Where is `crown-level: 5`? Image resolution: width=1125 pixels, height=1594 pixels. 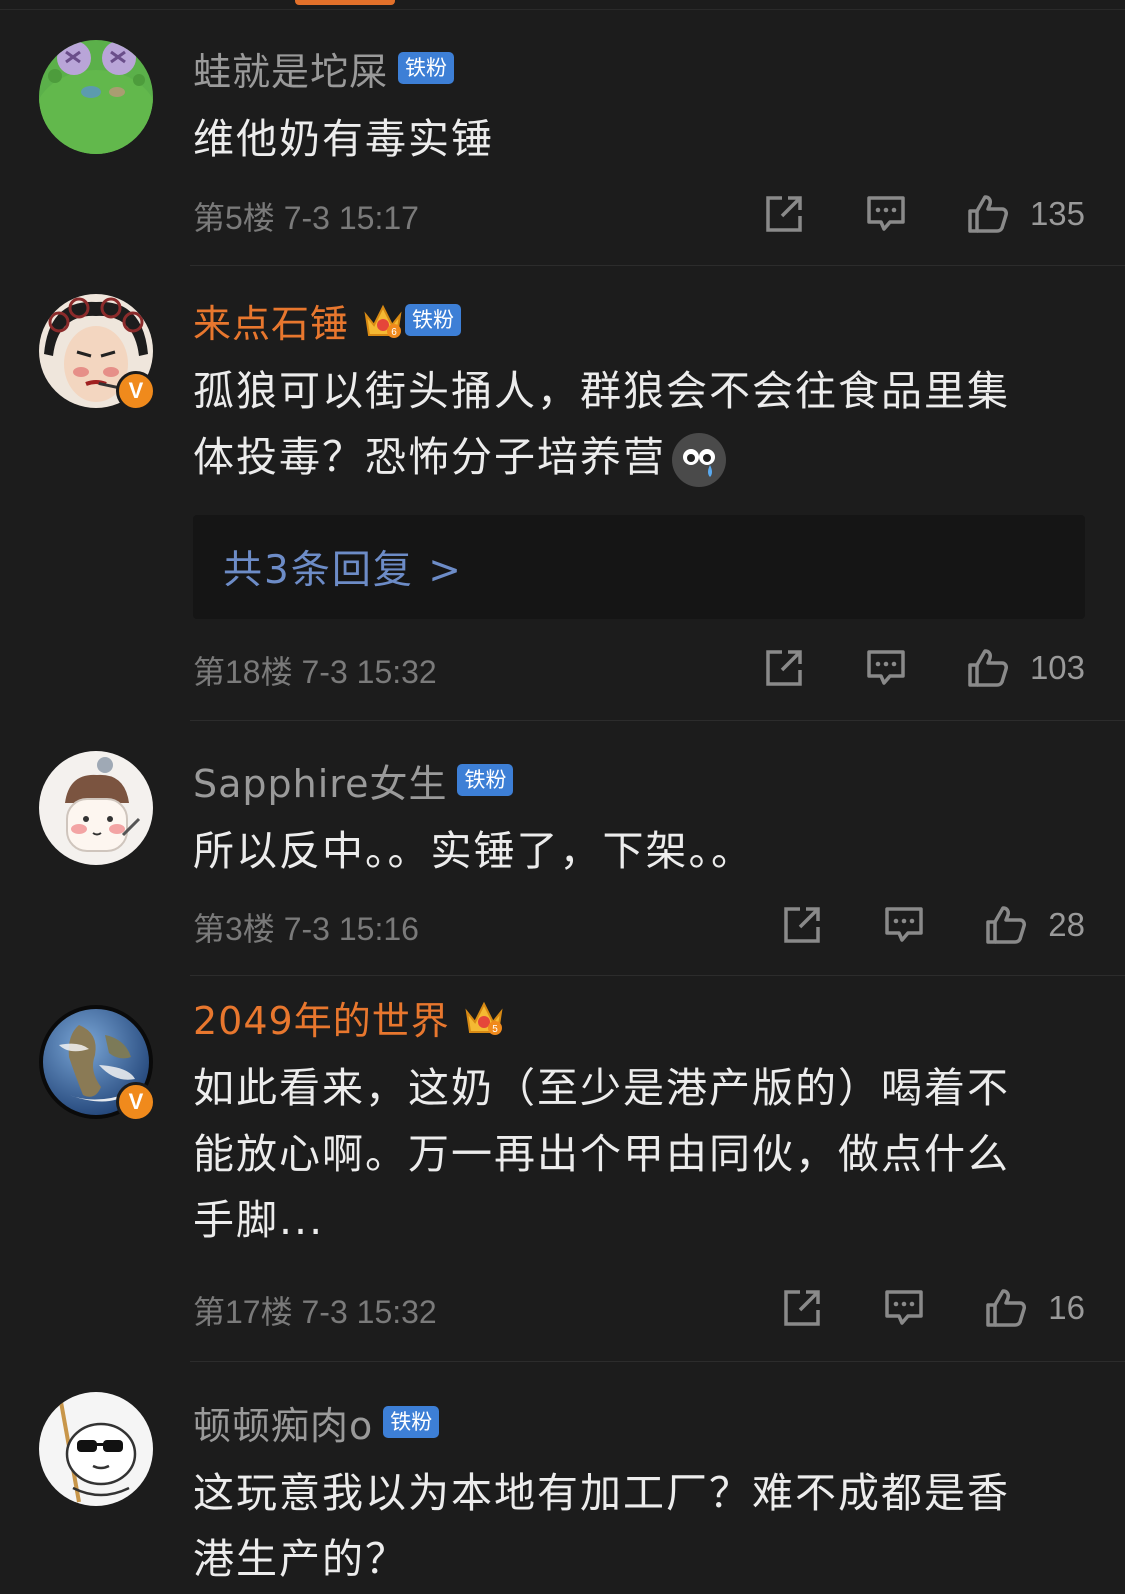 crown-level: 5 is located at coordinates (495, 1029).